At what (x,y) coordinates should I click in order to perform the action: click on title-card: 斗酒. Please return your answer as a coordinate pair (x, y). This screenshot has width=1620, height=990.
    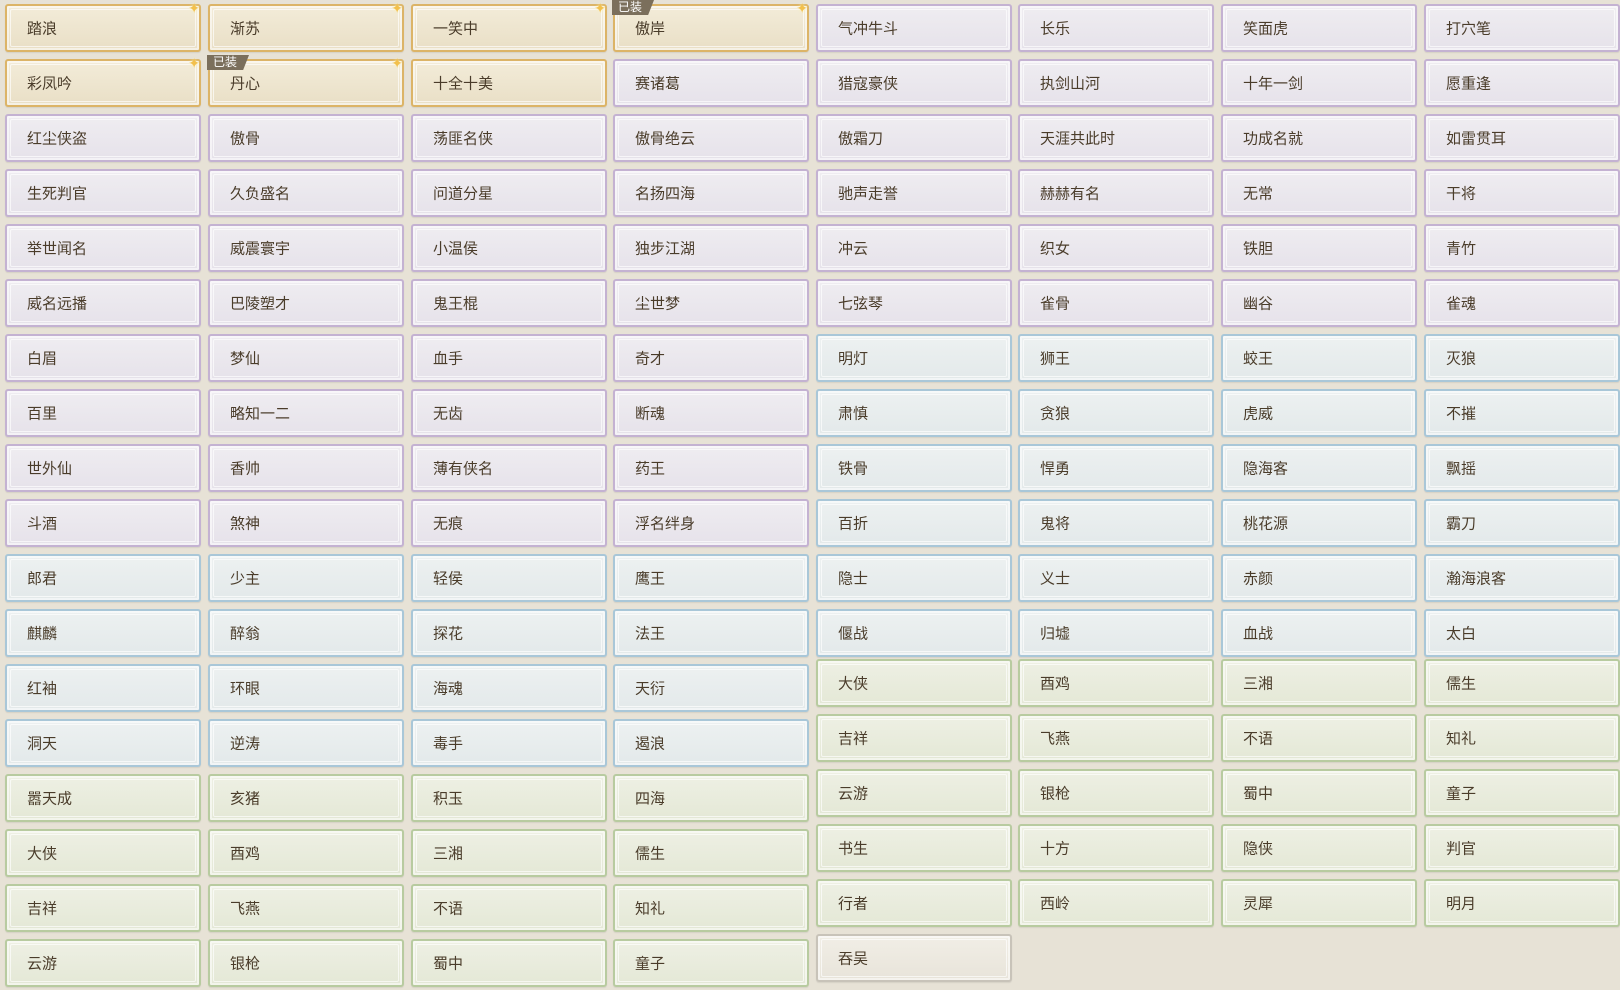
    Looking at the image, I should click on (103, 523).